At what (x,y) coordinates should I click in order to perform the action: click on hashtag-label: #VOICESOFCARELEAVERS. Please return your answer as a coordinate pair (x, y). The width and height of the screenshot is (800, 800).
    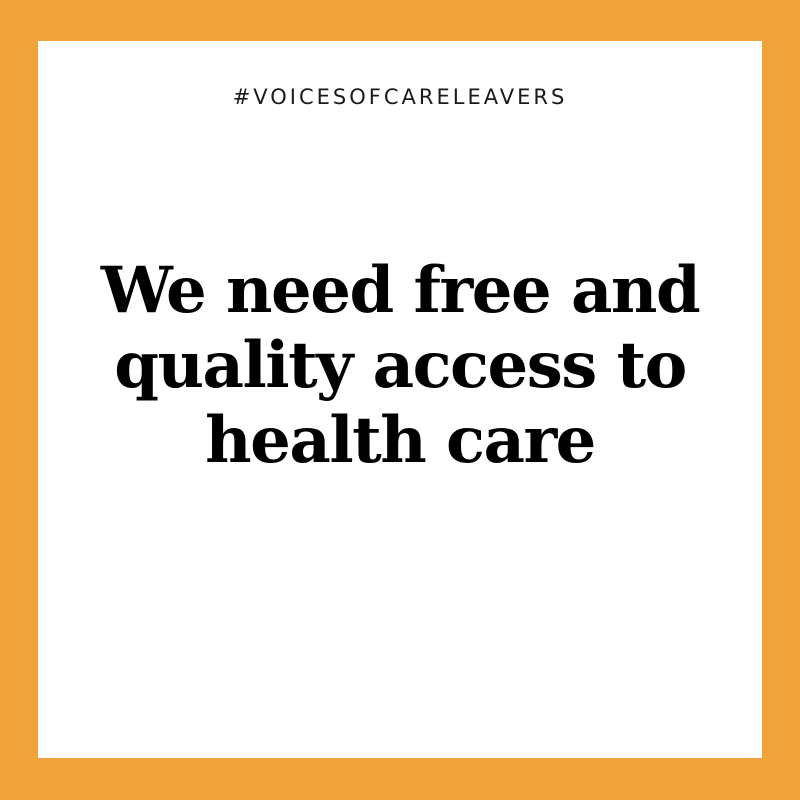
    Looking at the image, I should click on (400, 97).